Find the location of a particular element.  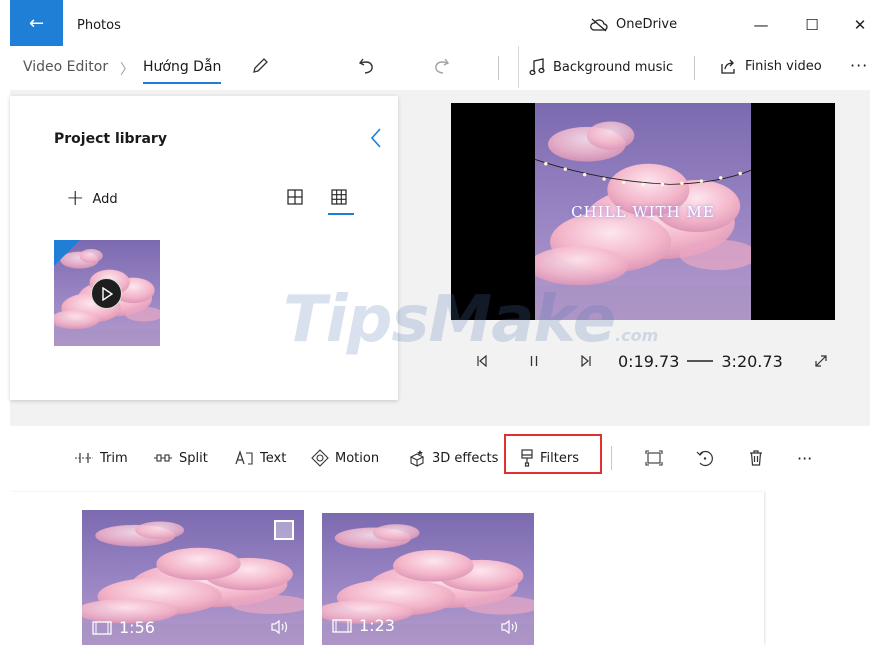

trim-button: Trim is located at coordinates (101, 458).